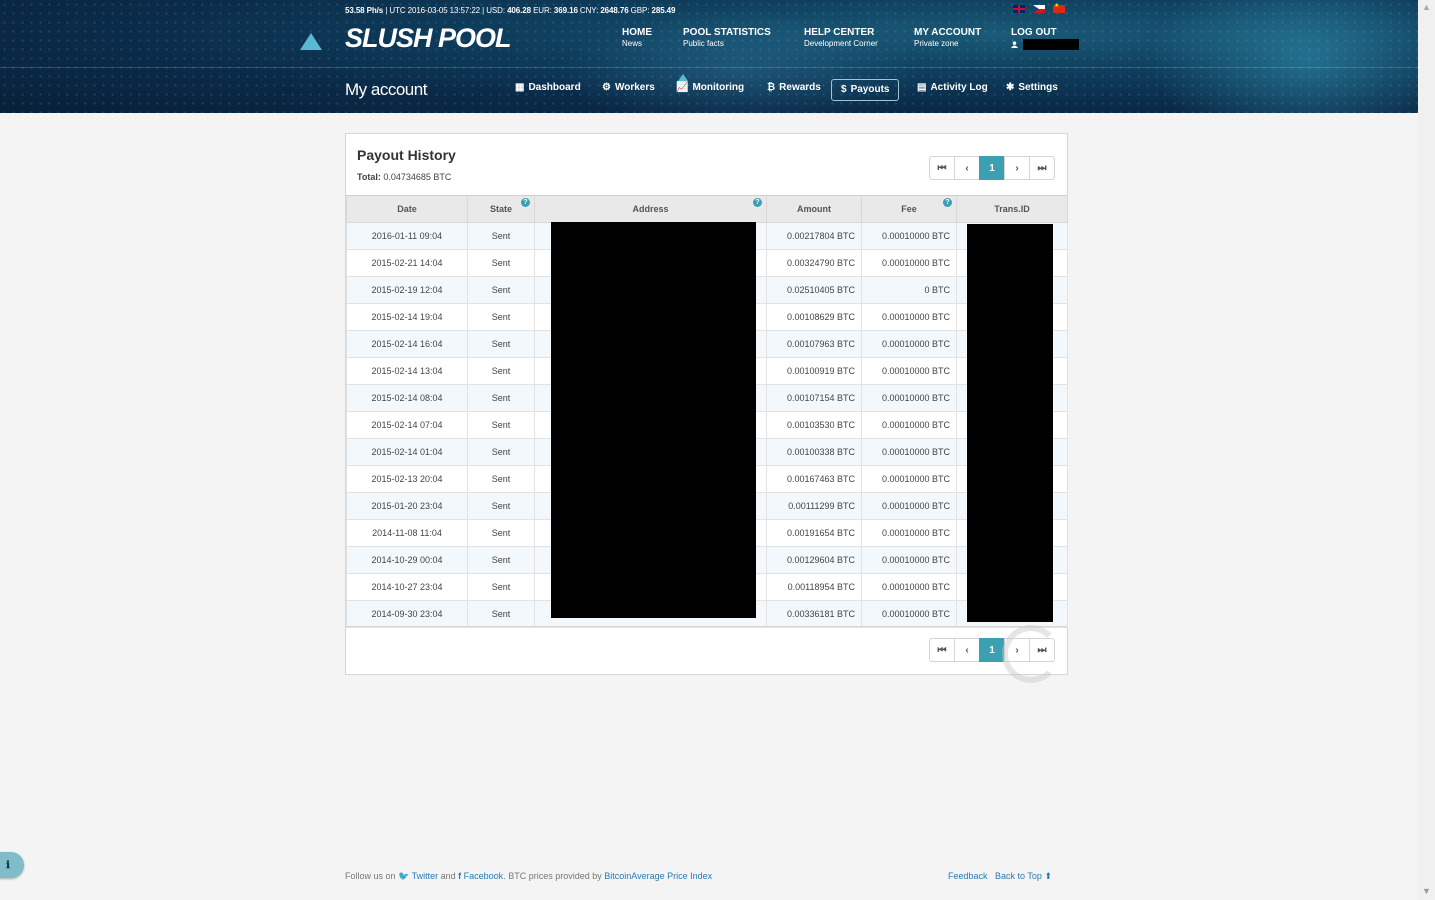 This screenshot has width=1435, height=900. Describe the element at coordinates (407, 587) in the screenshot. I see `cell-date: 2014-10-27 23:04` at that location.